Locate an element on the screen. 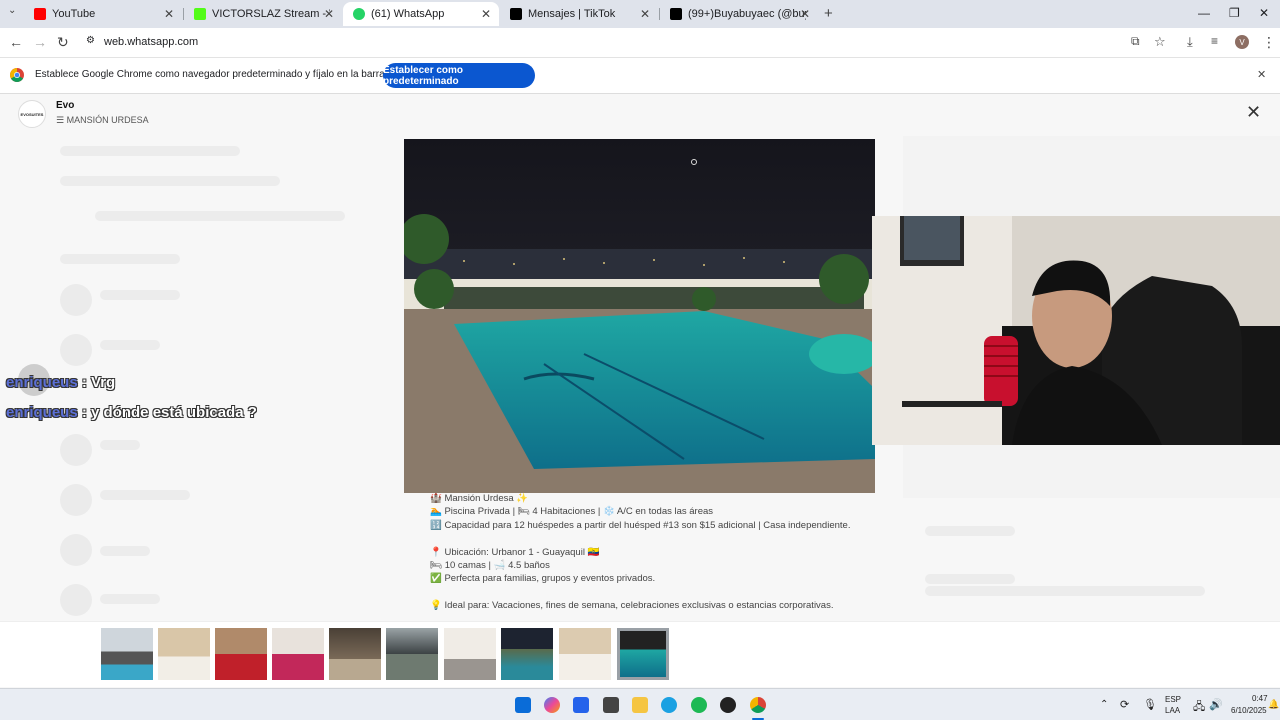 The width and height of the screenshot is (1280, 720). tab-search-icon: ⌄ is located at coordinates (12, 10).